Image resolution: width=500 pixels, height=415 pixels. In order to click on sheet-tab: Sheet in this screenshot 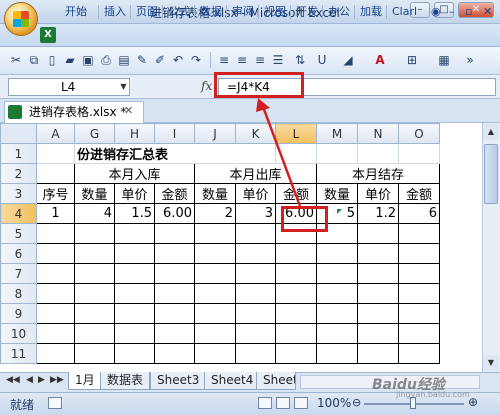, I will do `click(276, 381)`.